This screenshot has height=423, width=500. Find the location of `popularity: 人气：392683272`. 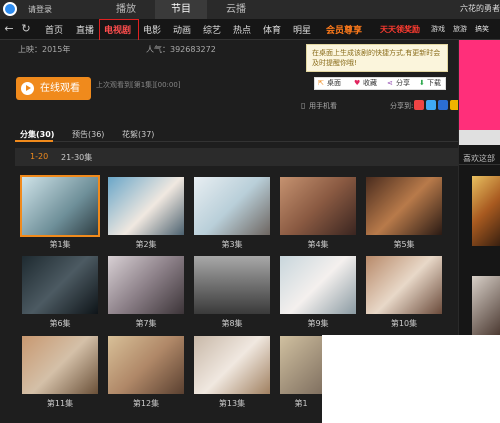

popularity: 人气：392683272 is located at coordinates (181, 49).